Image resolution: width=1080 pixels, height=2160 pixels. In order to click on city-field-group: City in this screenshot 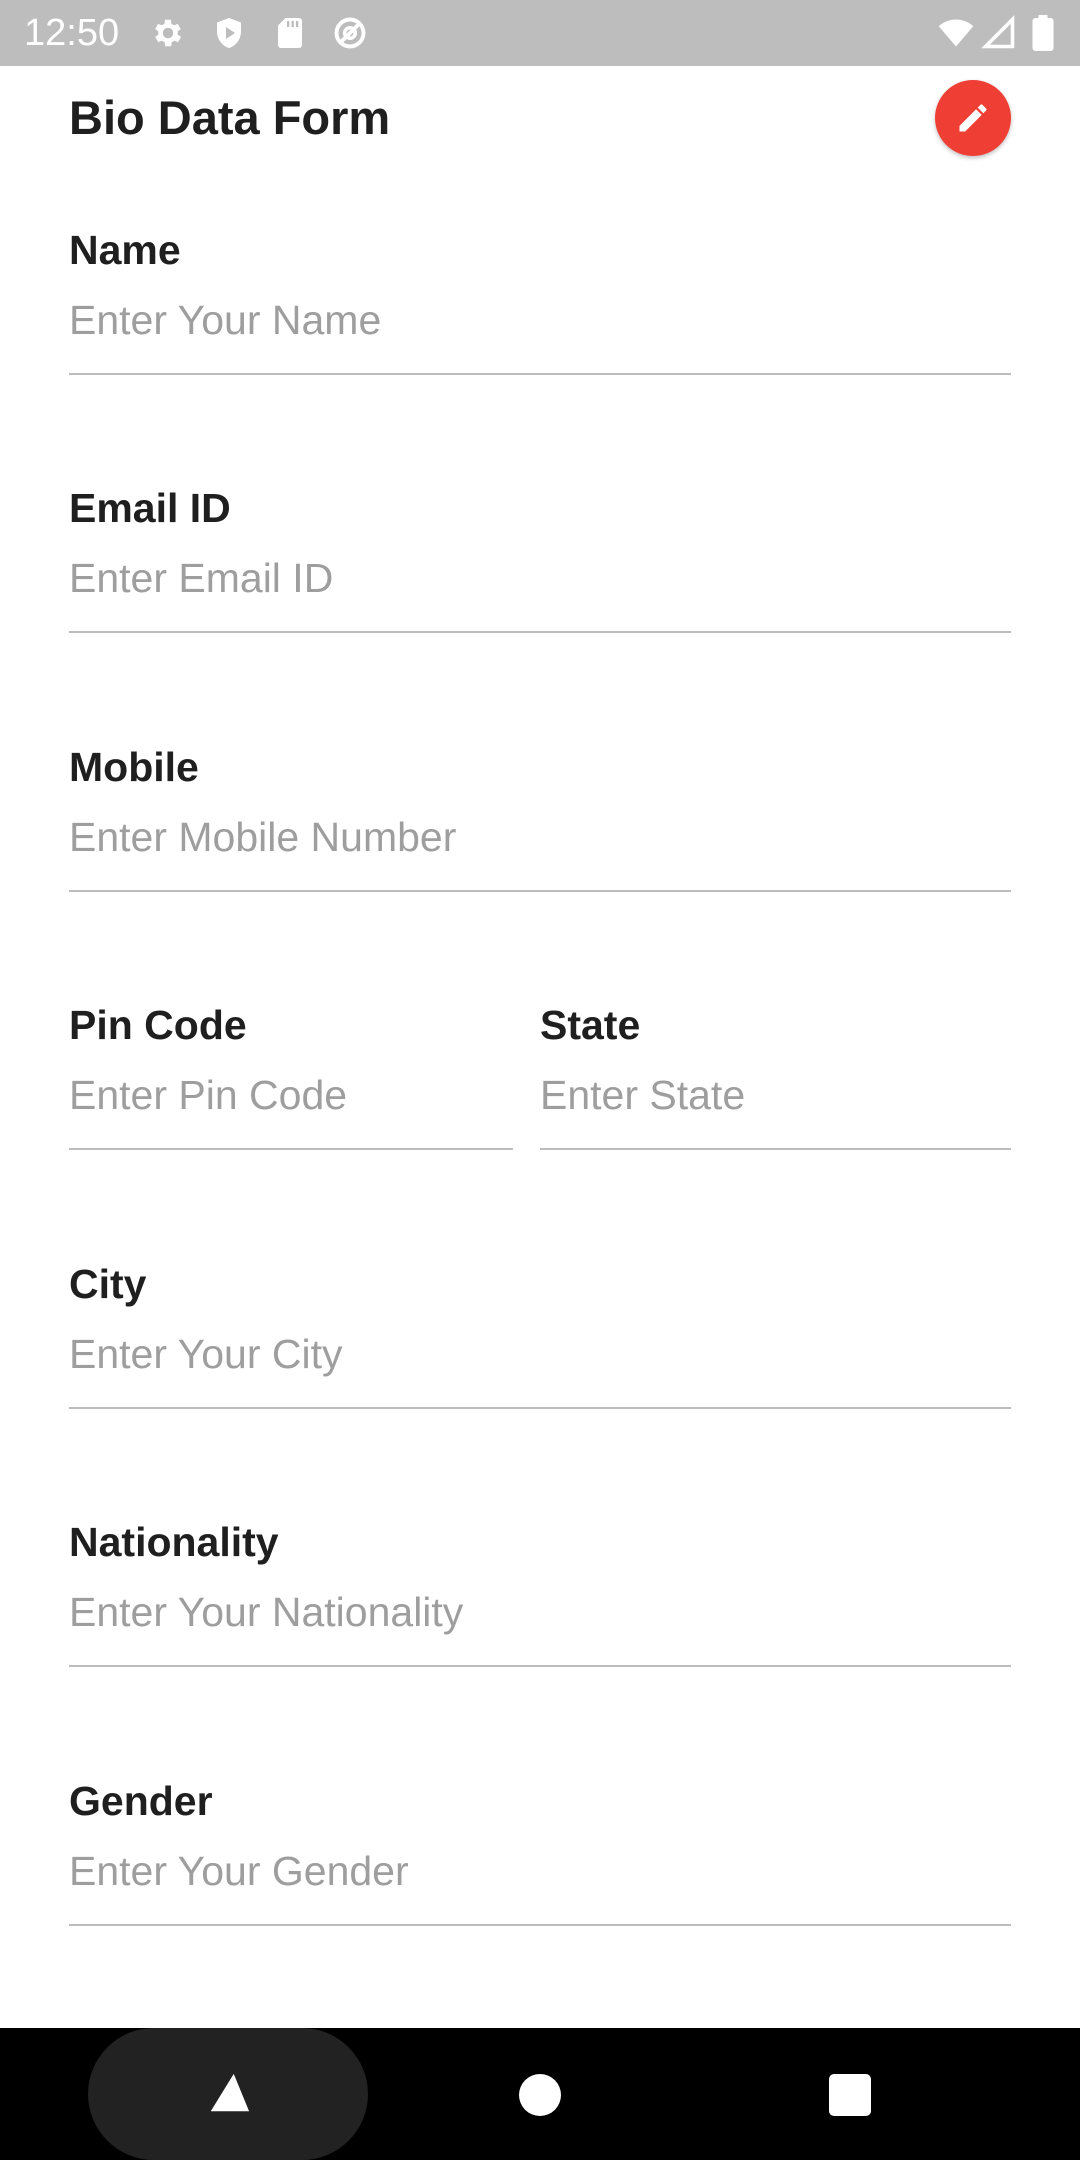, I will do `click(540, 1354)`.